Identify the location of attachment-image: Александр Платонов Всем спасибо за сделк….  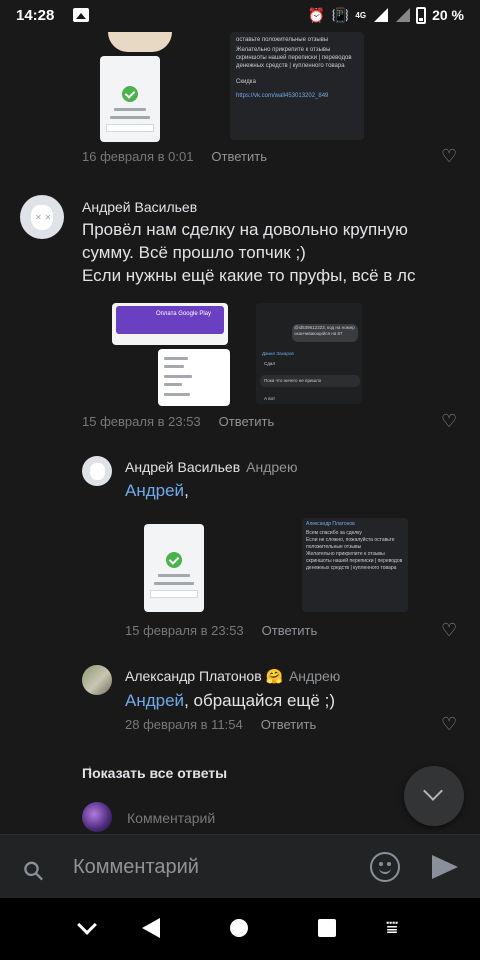
(355, 565).